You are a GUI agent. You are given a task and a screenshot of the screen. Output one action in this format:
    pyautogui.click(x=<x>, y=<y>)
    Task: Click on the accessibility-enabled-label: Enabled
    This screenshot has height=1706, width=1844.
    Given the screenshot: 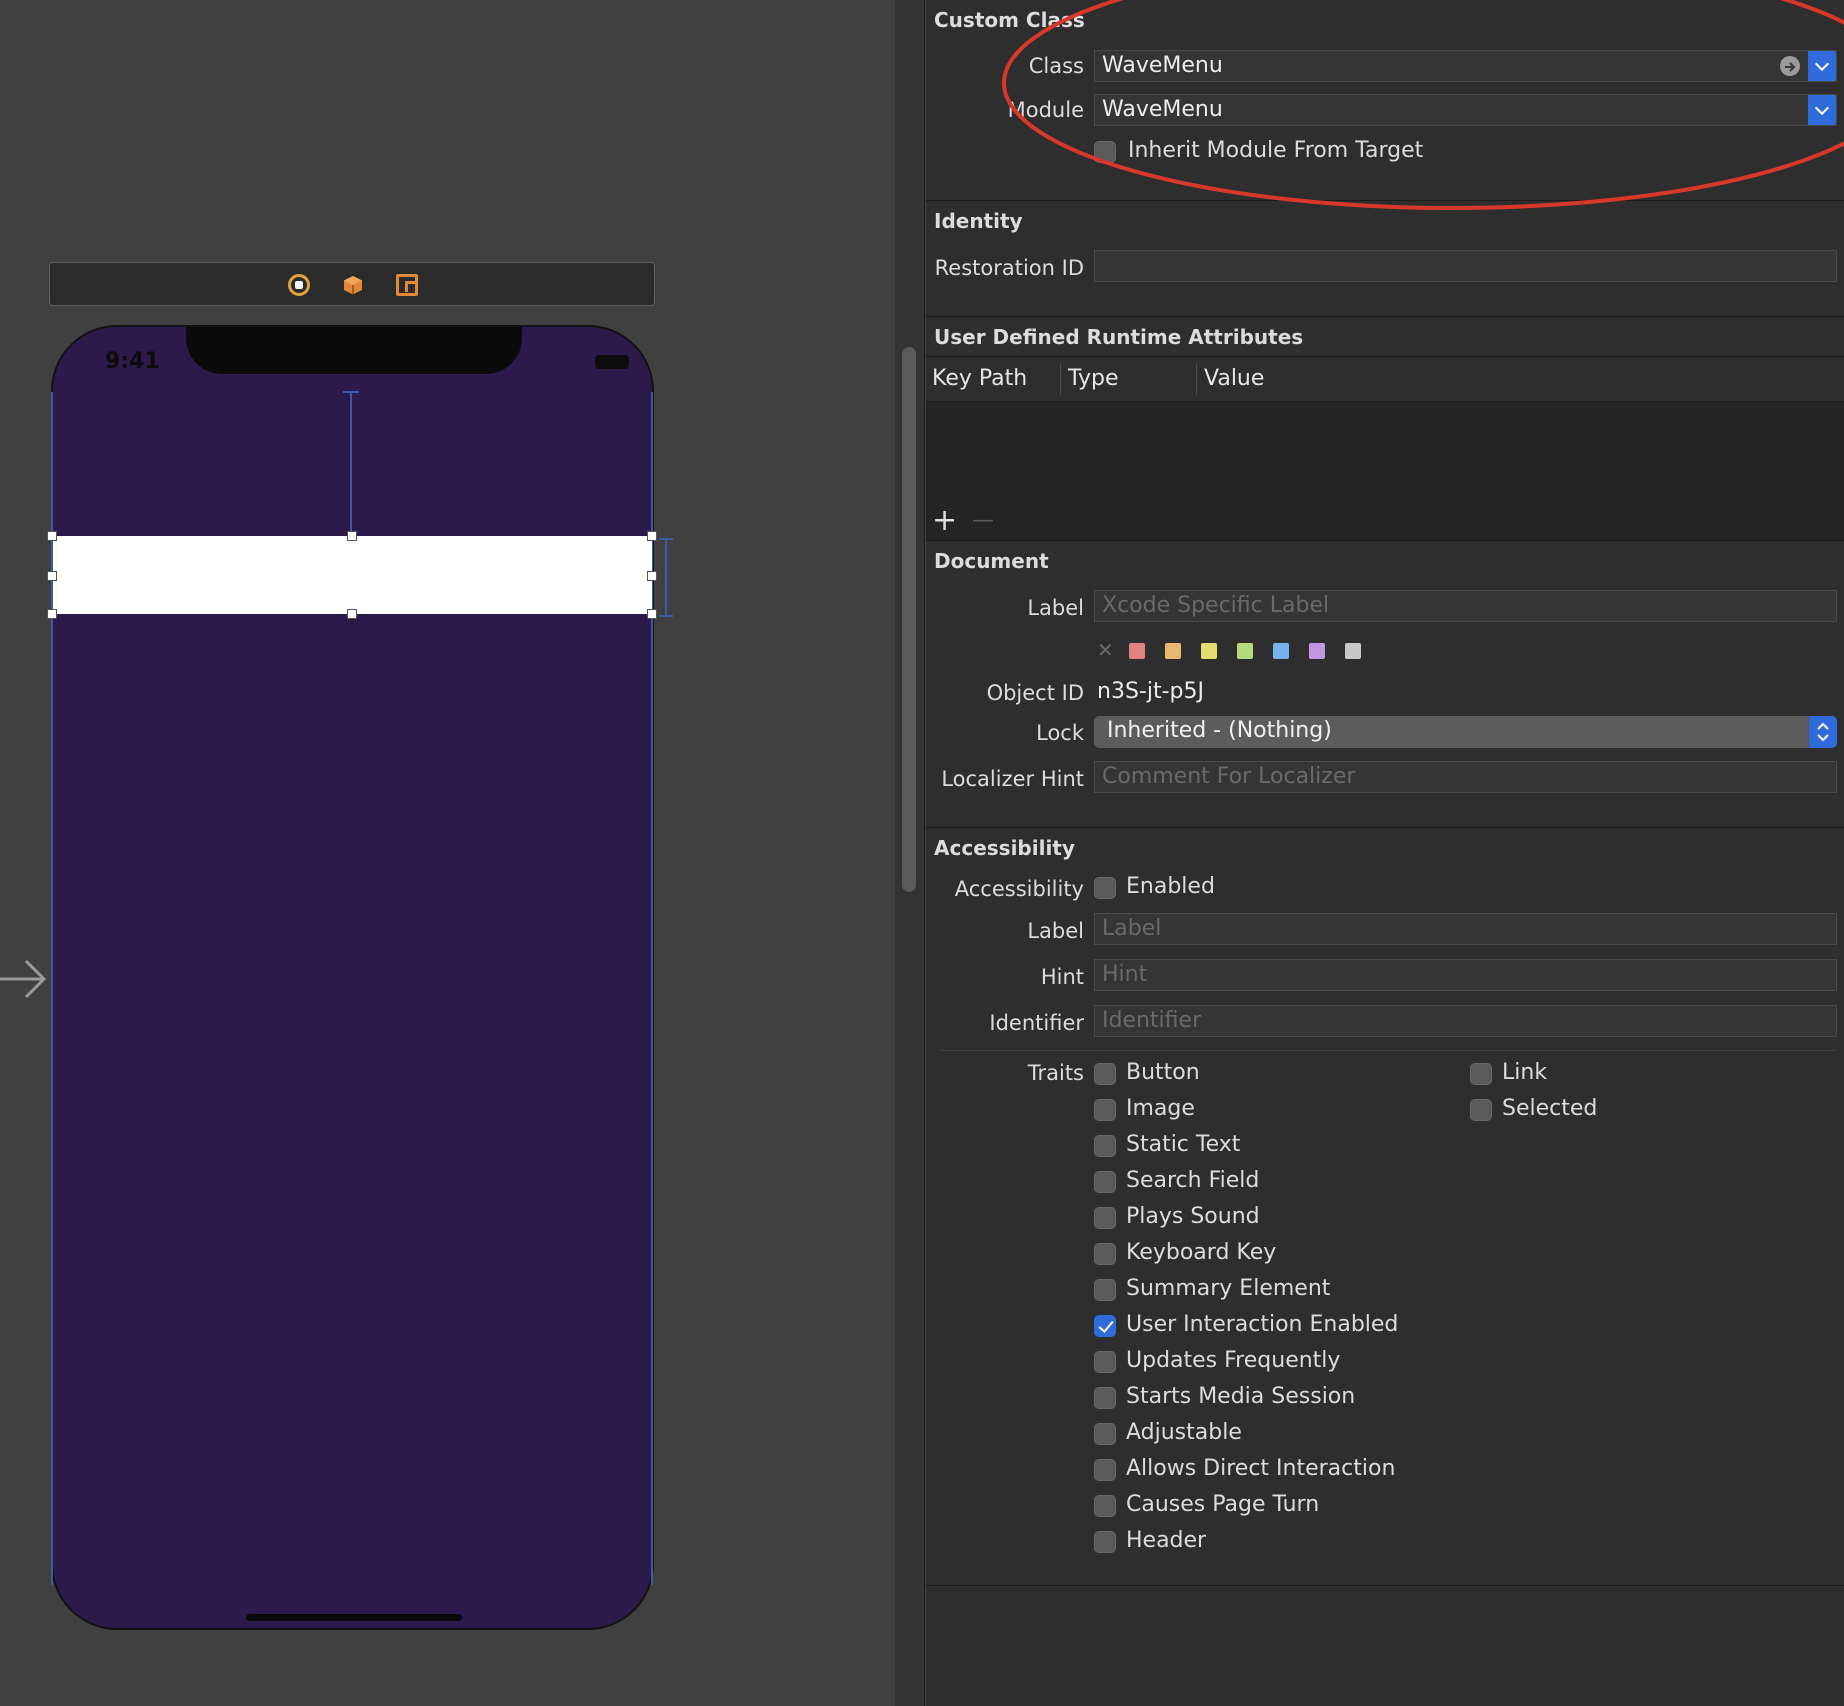 What is the action you would take?
    pyautogui.click(x=1170, y=886)
    